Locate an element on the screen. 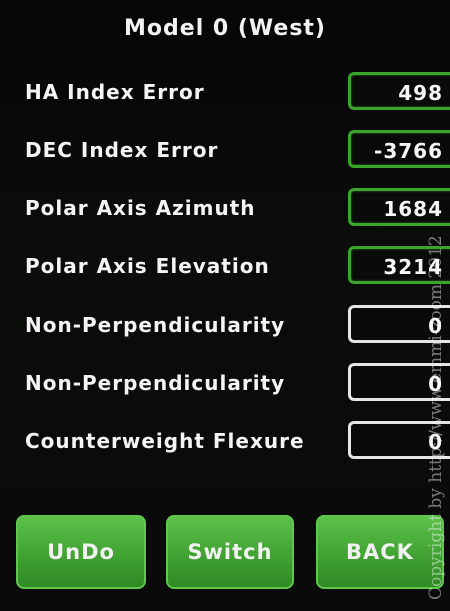 The image size is (450, 611). row-polar-axis-azimuth: Polar Axis Azimuth 1684 is located at coordinates (225, 208).